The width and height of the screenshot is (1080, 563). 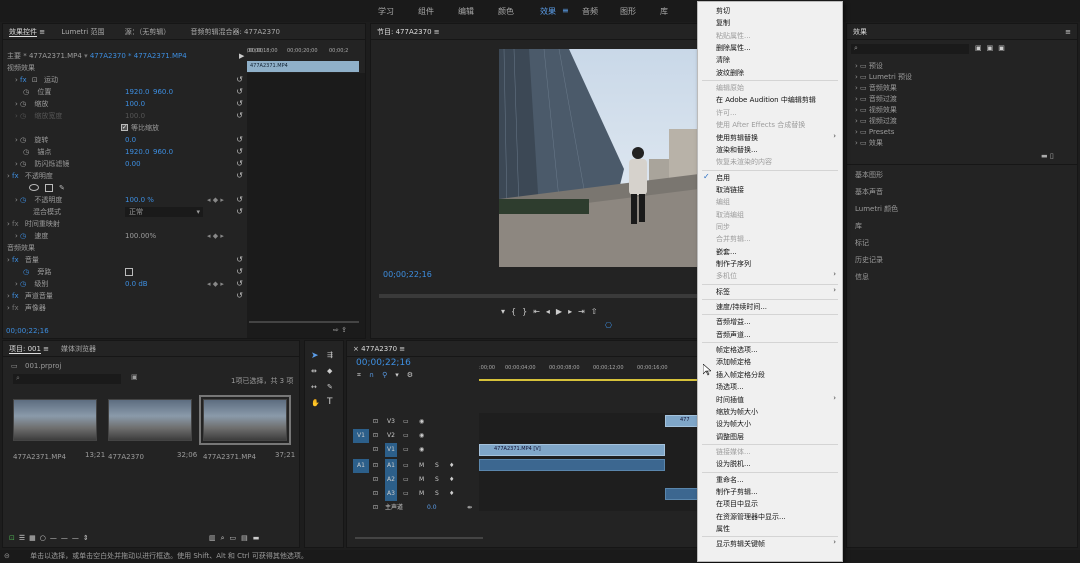 I want to click on mini-timeline-area, so click(x=306, y=205).